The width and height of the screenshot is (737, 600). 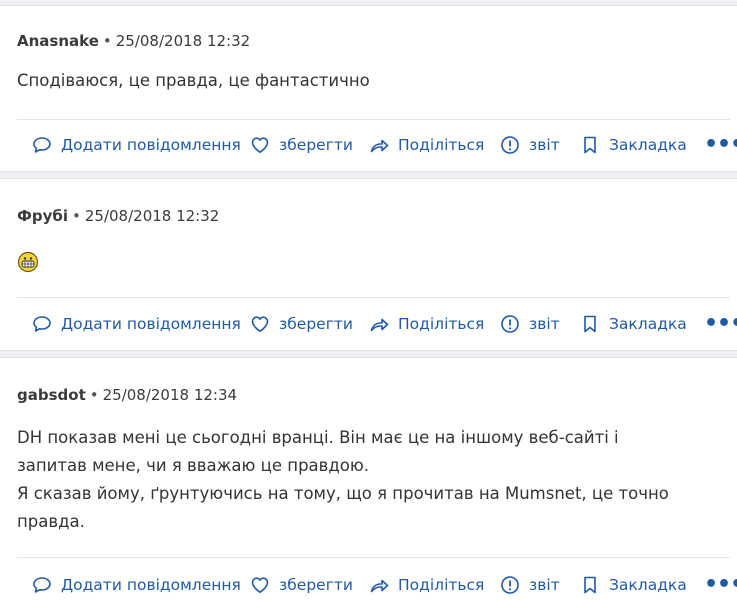 What do you see at coordinates (28, 264) in the screenshot?
I see `grinning-face-icon` at bounding box center [28, 264].